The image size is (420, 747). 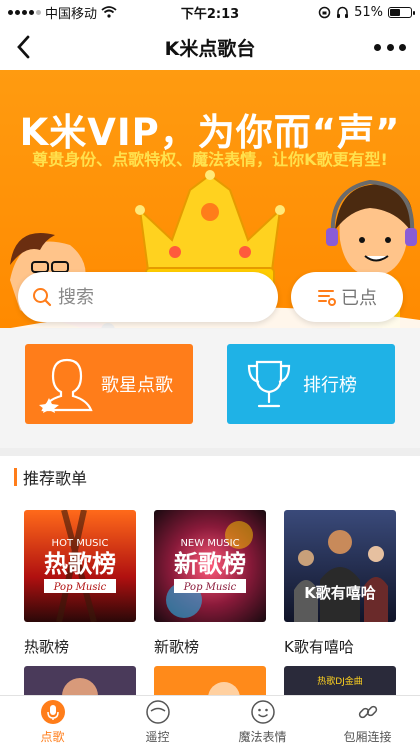 I want to click on bottom-tab-bar: 点歌 遥控 魔法表情 包厢连接, so click(x=210, y=721).